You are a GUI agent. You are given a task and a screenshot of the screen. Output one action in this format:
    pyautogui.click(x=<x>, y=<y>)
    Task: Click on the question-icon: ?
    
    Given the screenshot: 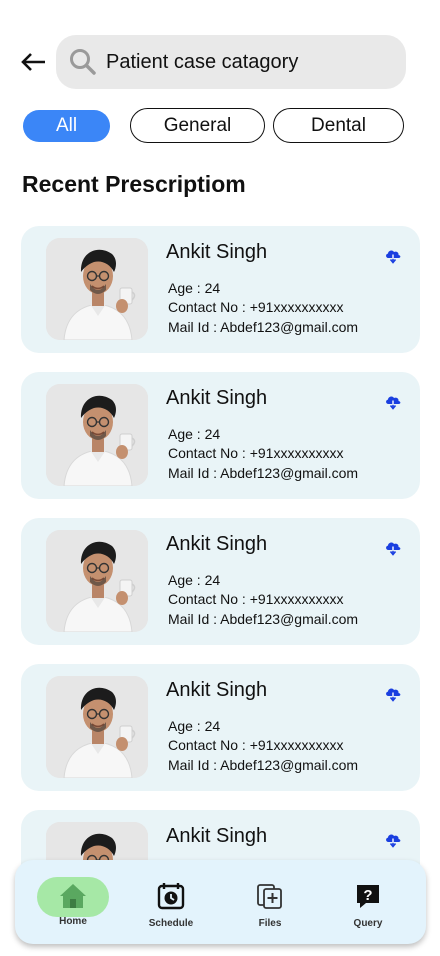 What is the action you would take?
    pyautogui.click(x=368, y=896)
    